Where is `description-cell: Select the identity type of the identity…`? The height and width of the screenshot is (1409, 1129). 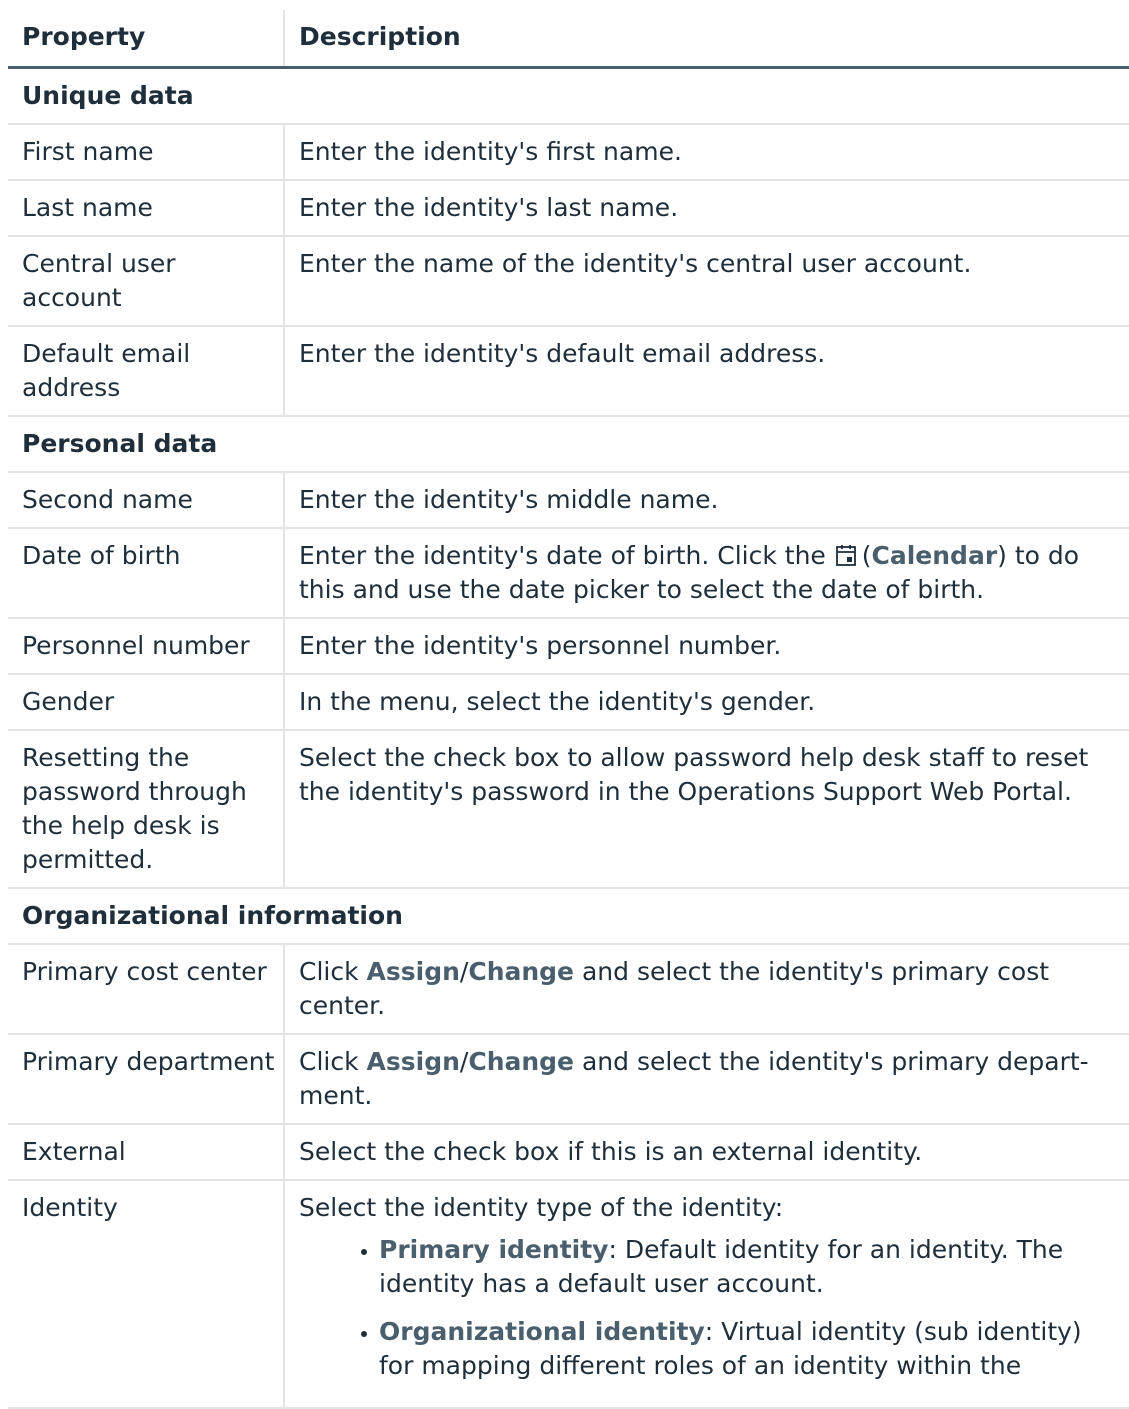 description-cell: Select the identity type of the identity… is located at coordinates (706, 1294).